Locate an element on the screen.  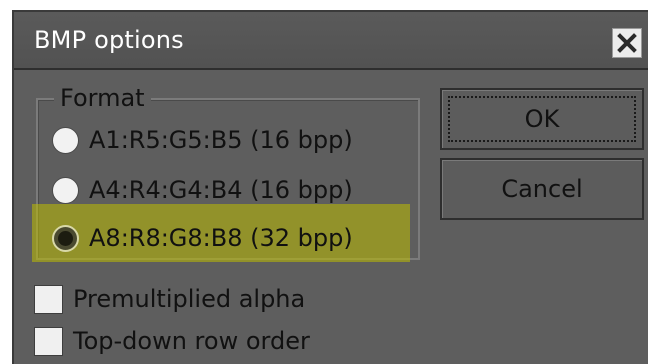
top-down-row-order-label: Top-down row order is located at coordinates (191, 341).